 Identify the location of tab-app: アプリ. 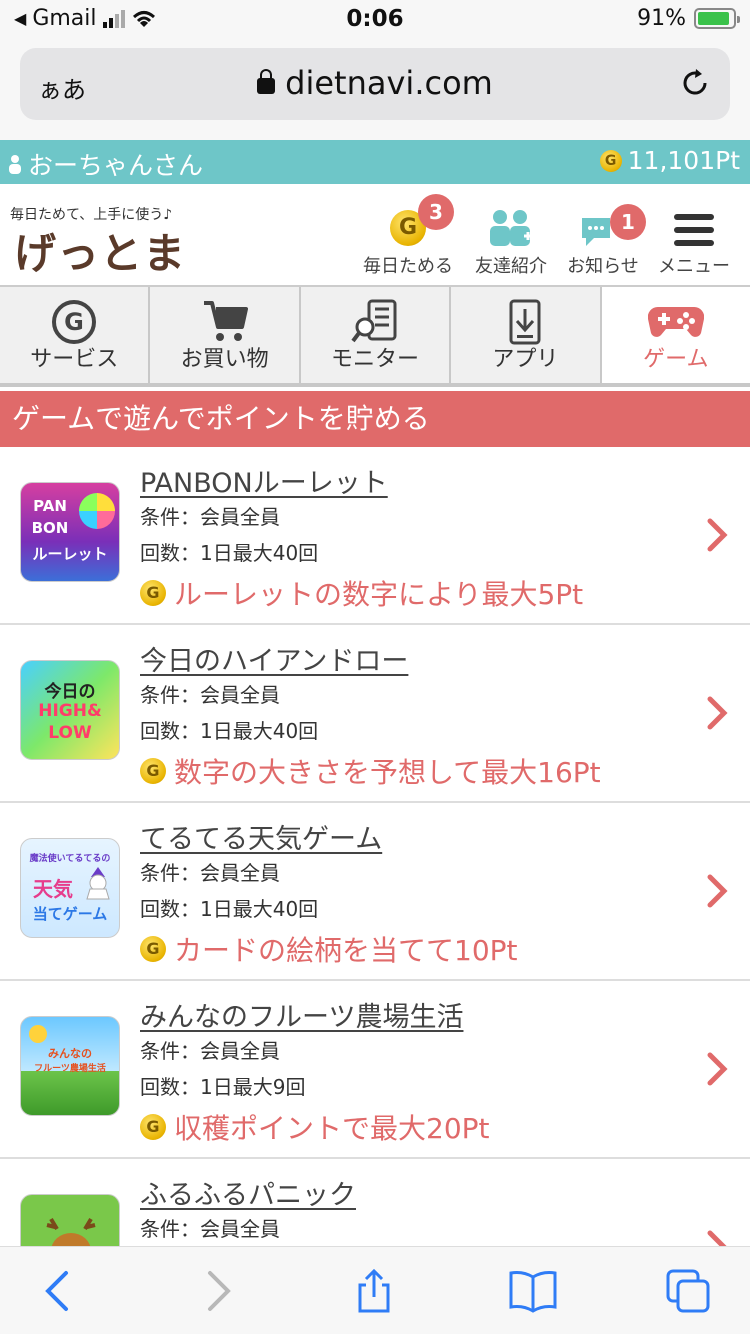
(526, 335).